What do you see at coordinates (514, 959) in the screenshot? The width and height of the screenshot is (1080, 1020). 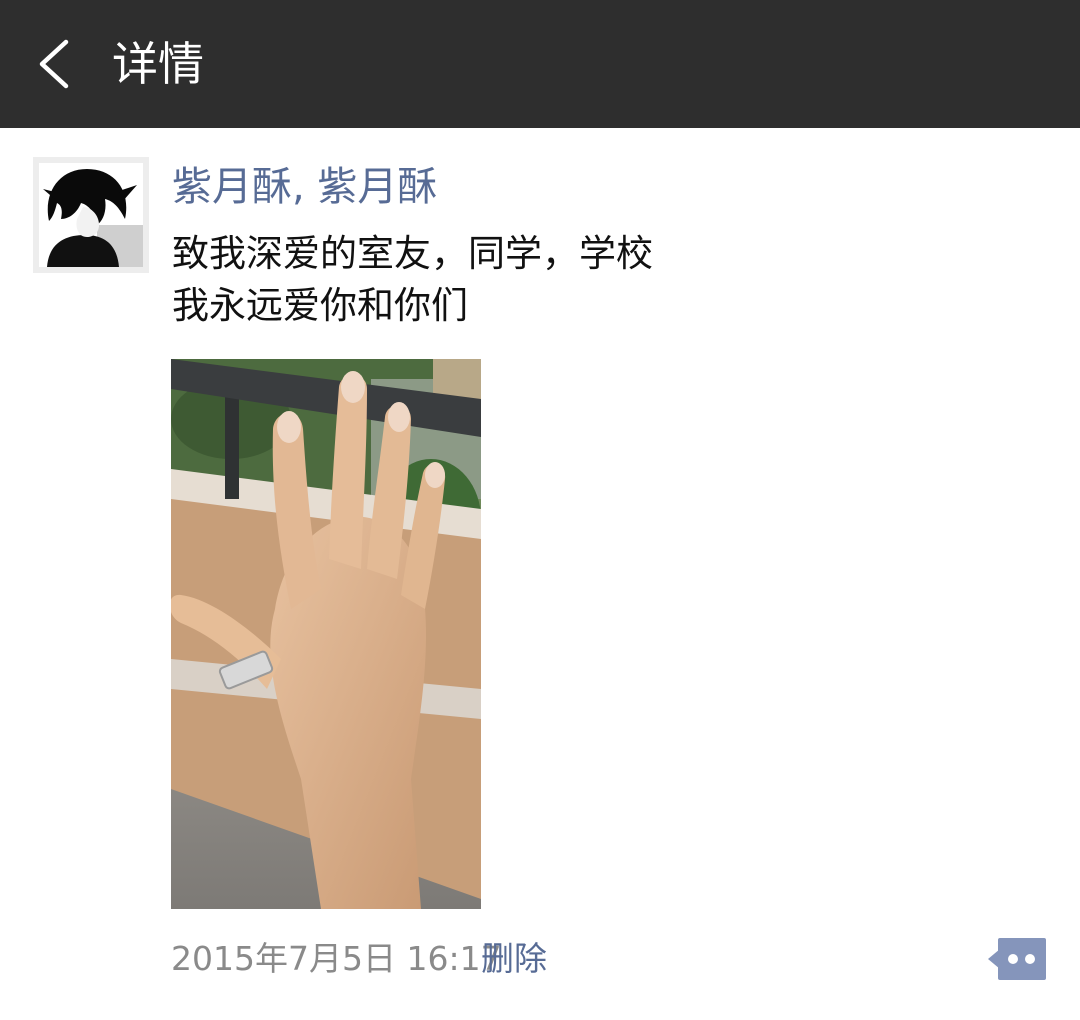 I see `delete-button: 删除` at bounding box center [514, 959].